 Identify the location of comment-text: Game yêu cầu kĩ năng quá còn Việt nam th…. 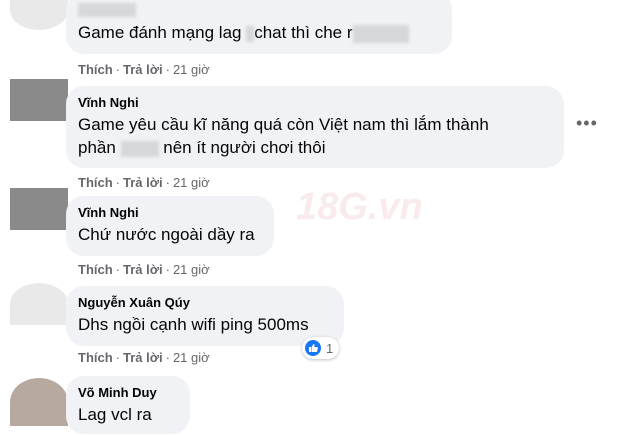
(283, 136).